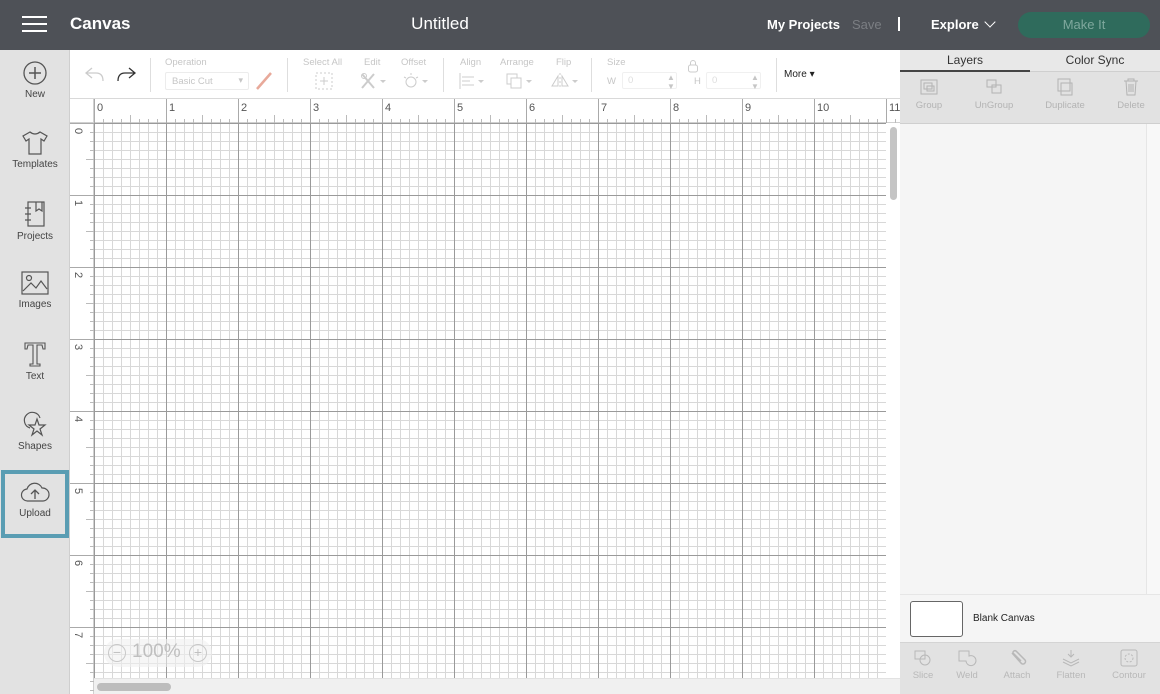  What do you see at coordinates (671, 82) in the screenshot?
I see `width-stepper-icon: ▲ ▼` at bounding box center [671, 82].